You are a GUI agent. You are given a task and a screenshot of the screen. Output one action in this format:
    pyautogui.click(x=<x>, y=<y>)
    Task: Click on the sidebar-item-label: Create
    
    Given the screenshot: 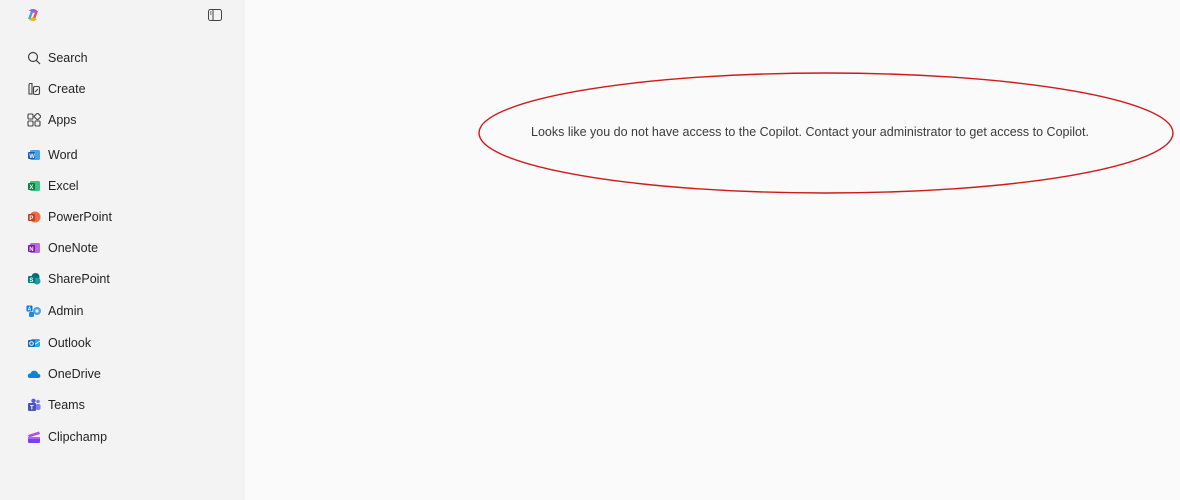 What is the action you would take?
    pyautogui.click(x=67, y=89)
    